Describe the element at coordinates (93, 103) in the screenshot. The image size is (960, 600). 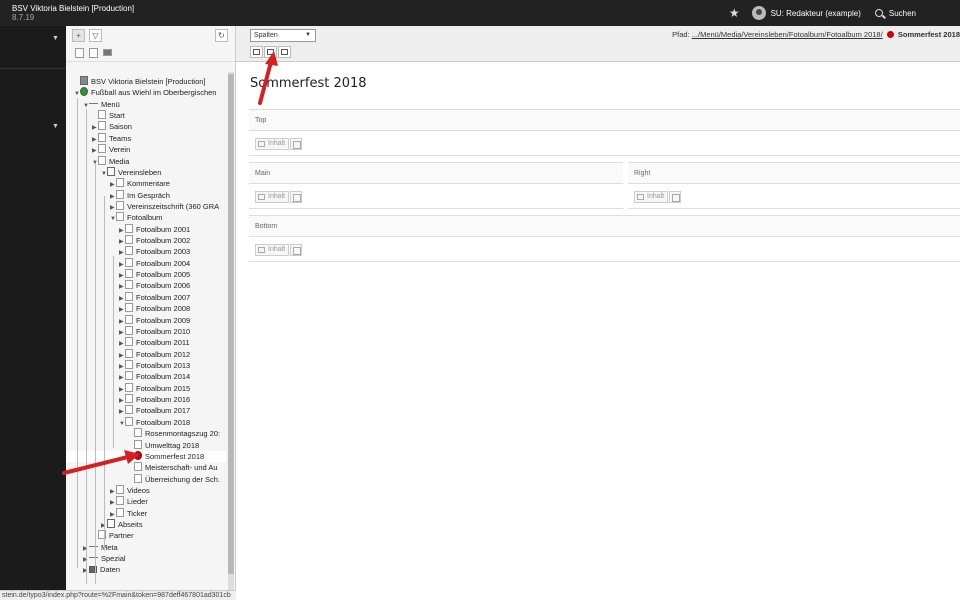
I see `menu-separator-icon` at that location.